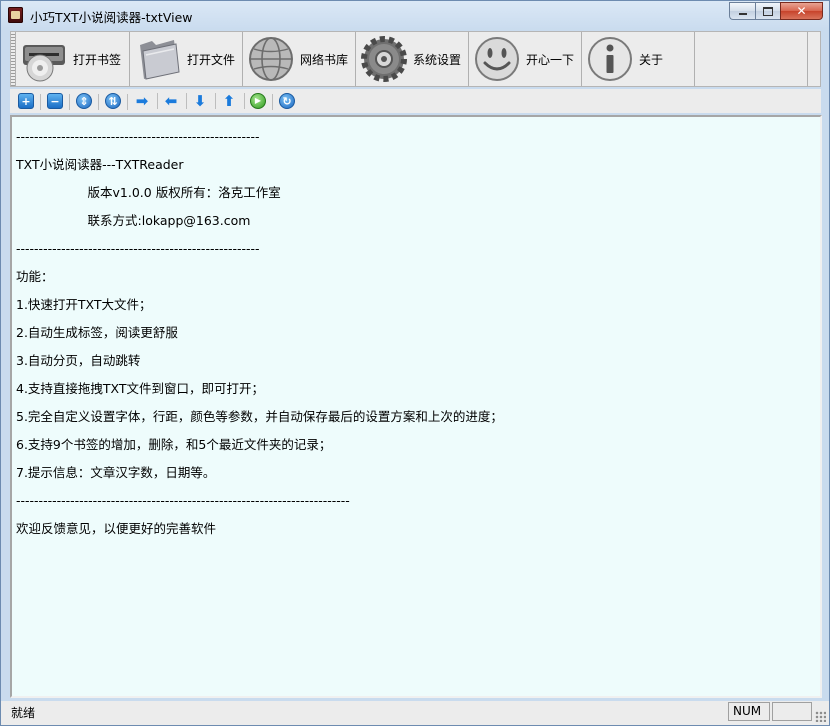 The image size is (830, 726). What do you see at coordinates (133, 220) in the screenshot?
I see `content-line: 联系方式:lokapp@163.com` at bounding box center [133, 220].